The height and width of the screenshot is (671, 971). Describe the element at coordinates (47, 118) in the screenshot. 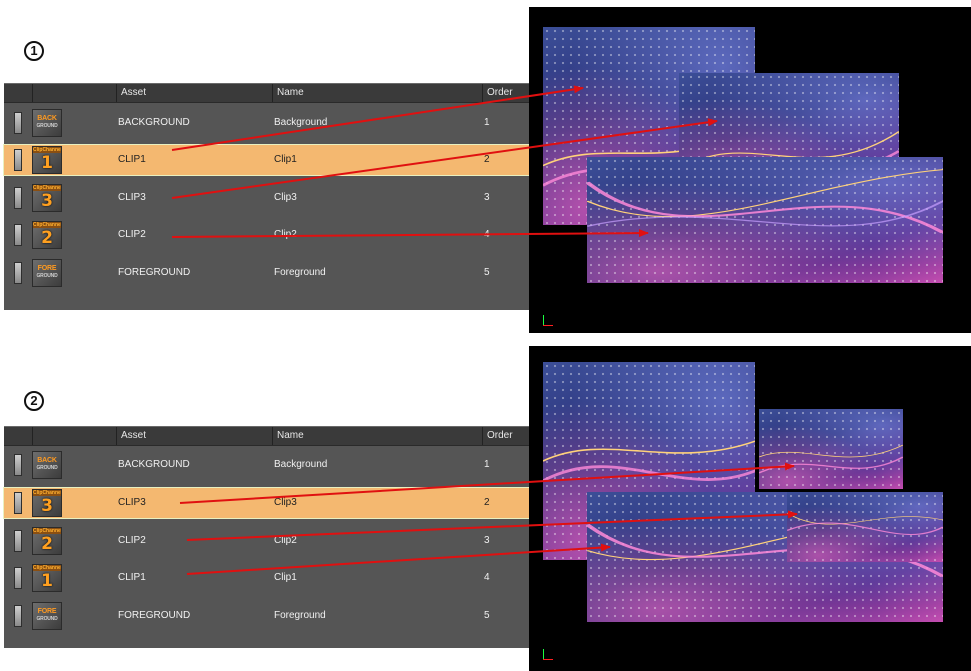

I see `thumb-label: BACK` at that location.